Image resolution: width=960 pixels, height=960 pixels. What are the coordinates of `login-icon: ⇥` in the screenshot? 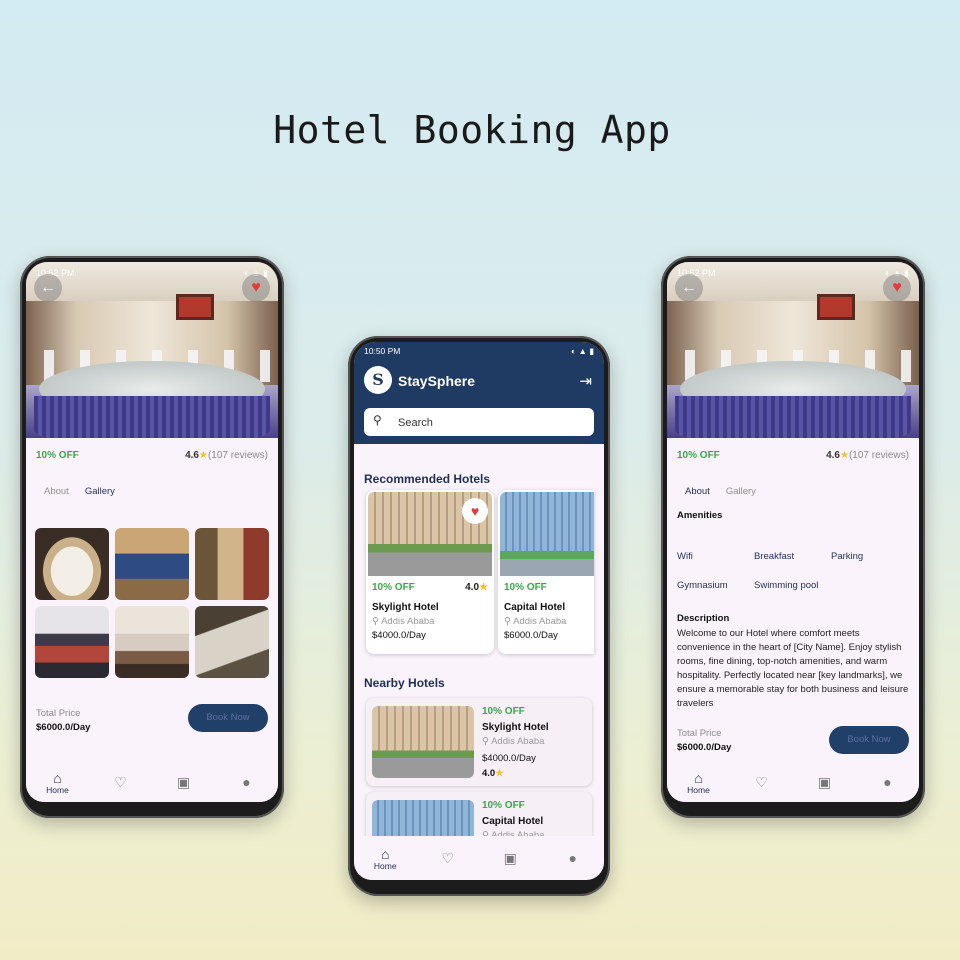 It's located at (585, 381).